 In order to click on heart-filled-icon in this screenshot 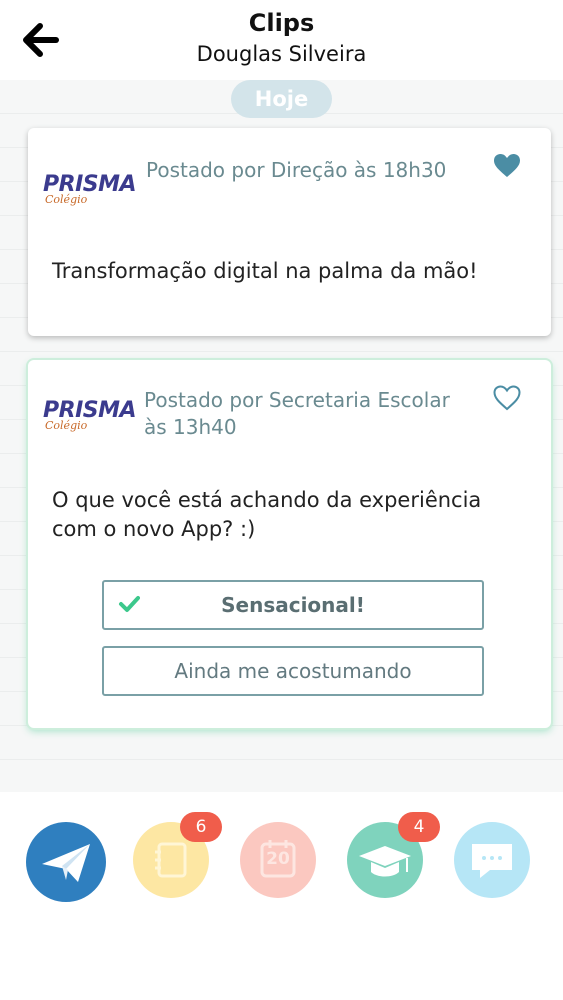, I will do `click(507, 166)`.